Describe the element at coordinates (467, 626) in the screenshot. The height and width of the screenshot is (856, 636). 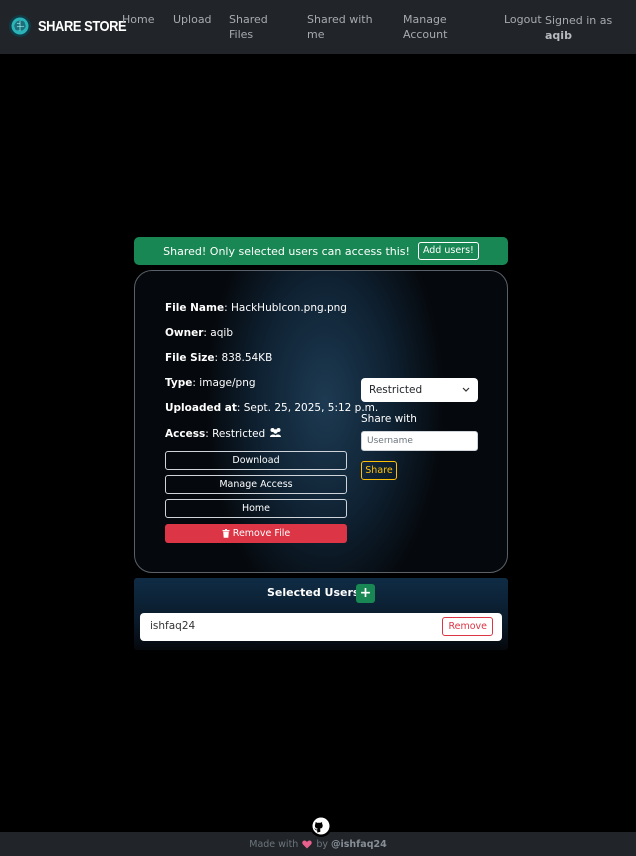
I see `remove-user-button: Remove` at that location.